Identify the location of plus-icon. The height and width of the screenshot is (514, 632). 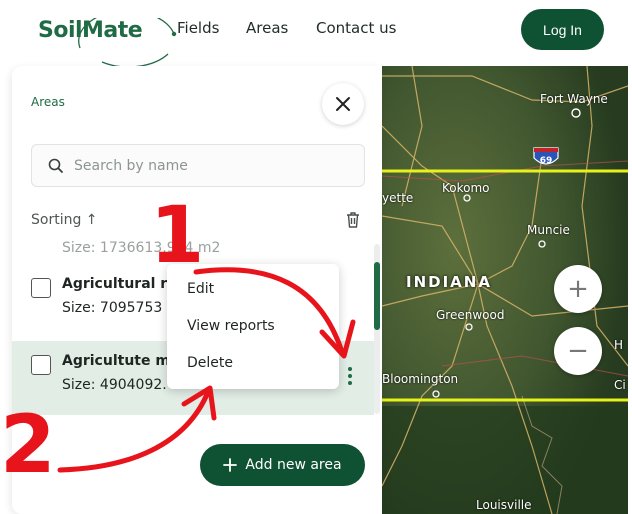
(230, 465).